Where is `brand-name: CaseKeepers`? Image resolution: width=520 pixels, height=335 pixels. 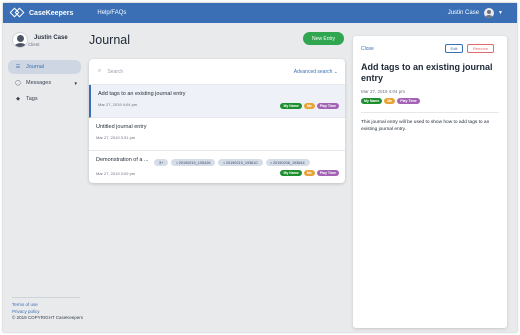
brand-name: CaseKeepers is located at coordinates (51, 13).